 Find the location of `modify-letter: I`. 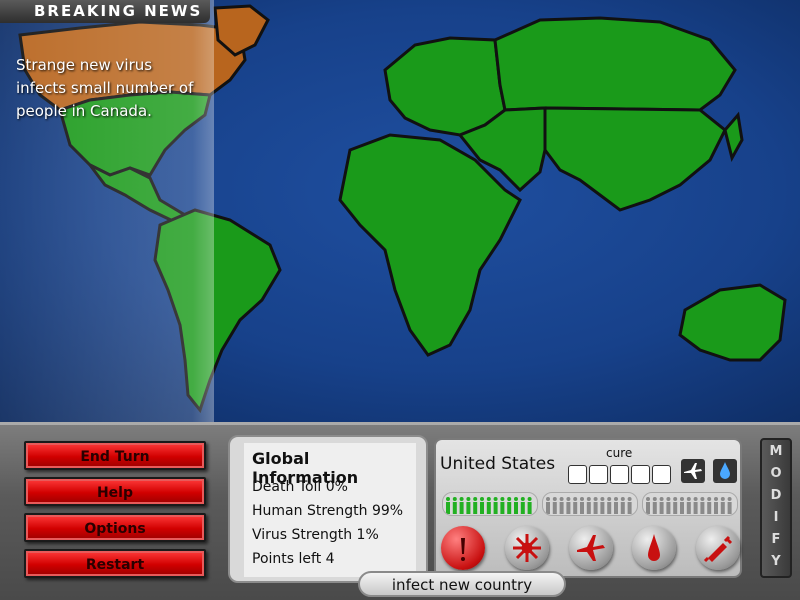

modify-letter: I is located at coordinates (776, 517).